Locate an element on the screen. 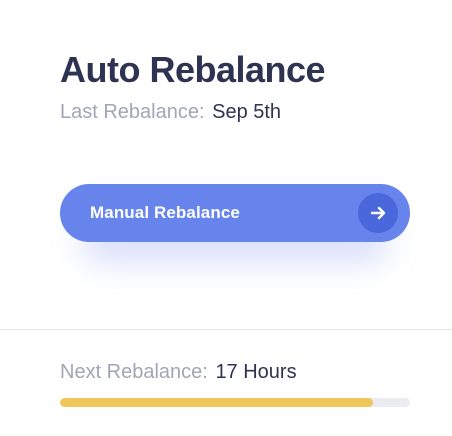 This screenshot has width=452, height=436. manual-rebalance-button-label: Manual Rebalance is located at coordinates (165, 212).